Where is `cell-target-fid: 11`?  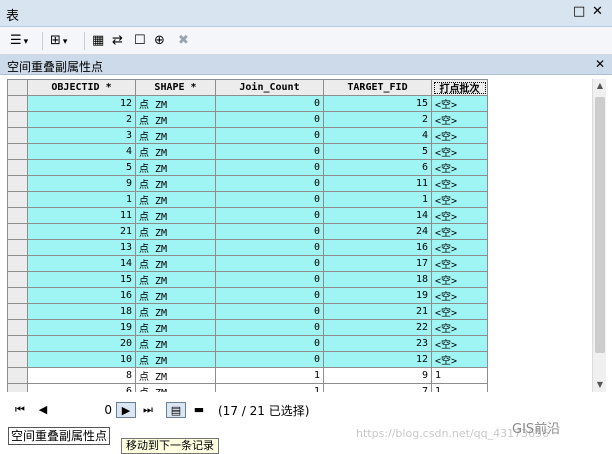 cell-target-fid: 11 is located at coordinates (377, 183).